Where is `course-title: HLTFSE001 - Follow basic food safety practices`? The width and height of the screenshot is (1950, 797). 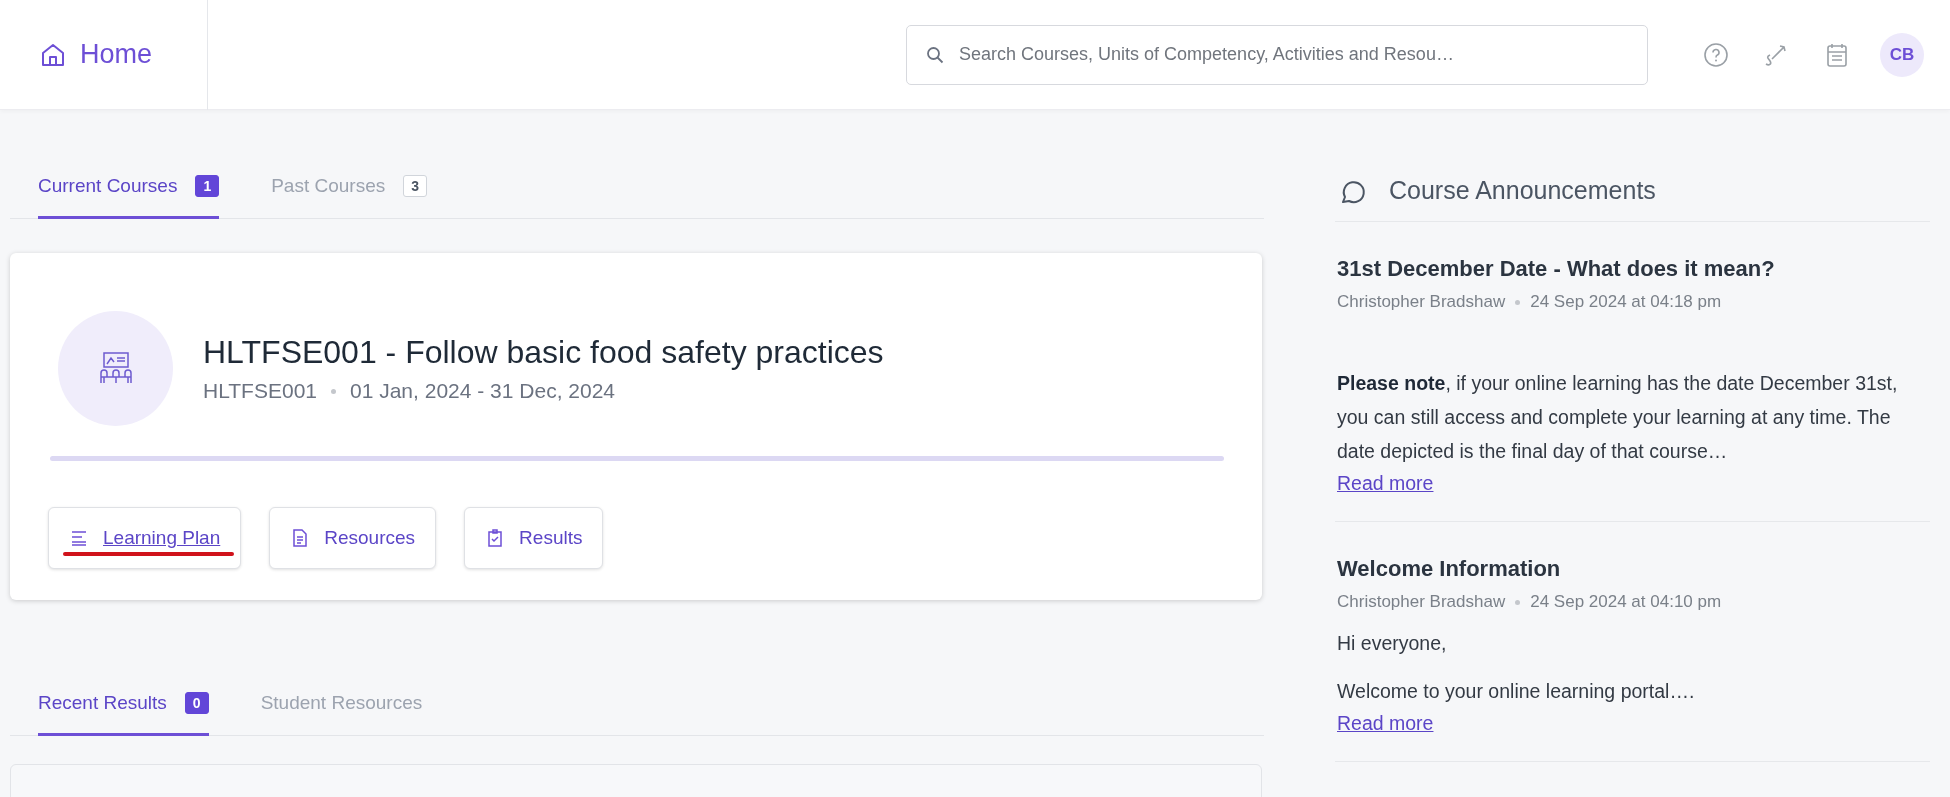 course-title: HLTFSE001 - Follow basic food safety practices is located at coordinates (543, 352).